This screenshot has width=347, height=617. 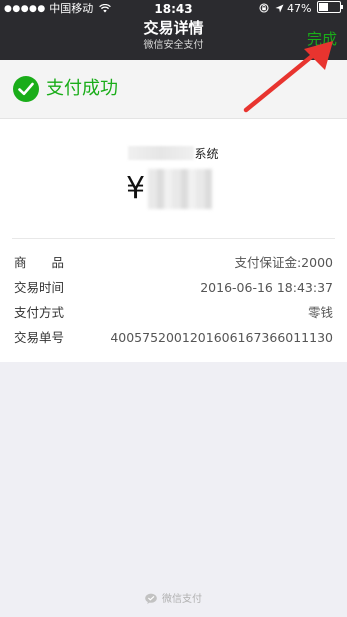 I want to click on redacted-merchant-name, so click(x=161, y=153).